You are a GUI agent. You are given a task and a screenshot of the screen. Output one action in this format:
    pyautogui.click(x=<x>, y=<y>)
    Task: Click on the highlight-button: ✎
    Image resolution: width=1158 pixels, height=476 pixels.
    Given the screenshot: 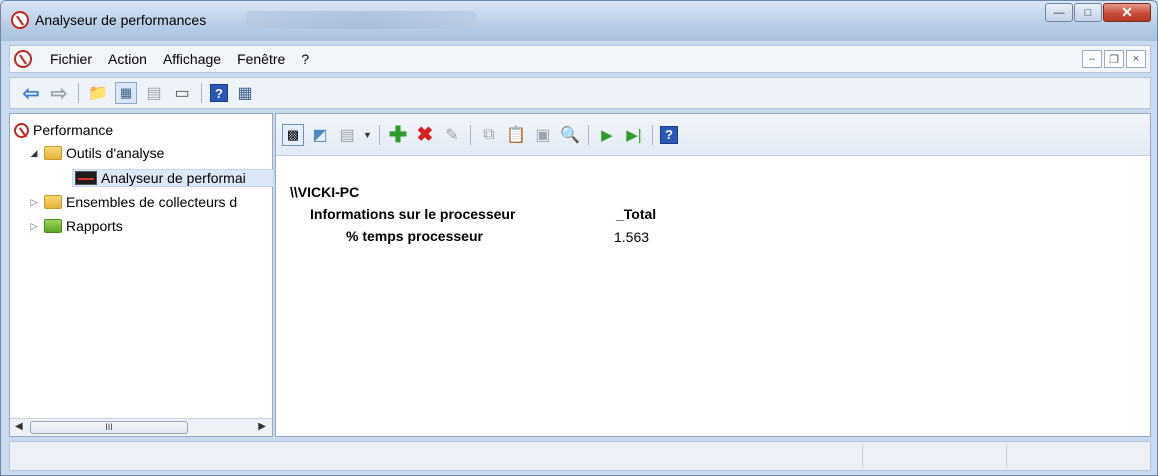 What is the action you would take?
    pyautogui.click(x=452, y=135)
    